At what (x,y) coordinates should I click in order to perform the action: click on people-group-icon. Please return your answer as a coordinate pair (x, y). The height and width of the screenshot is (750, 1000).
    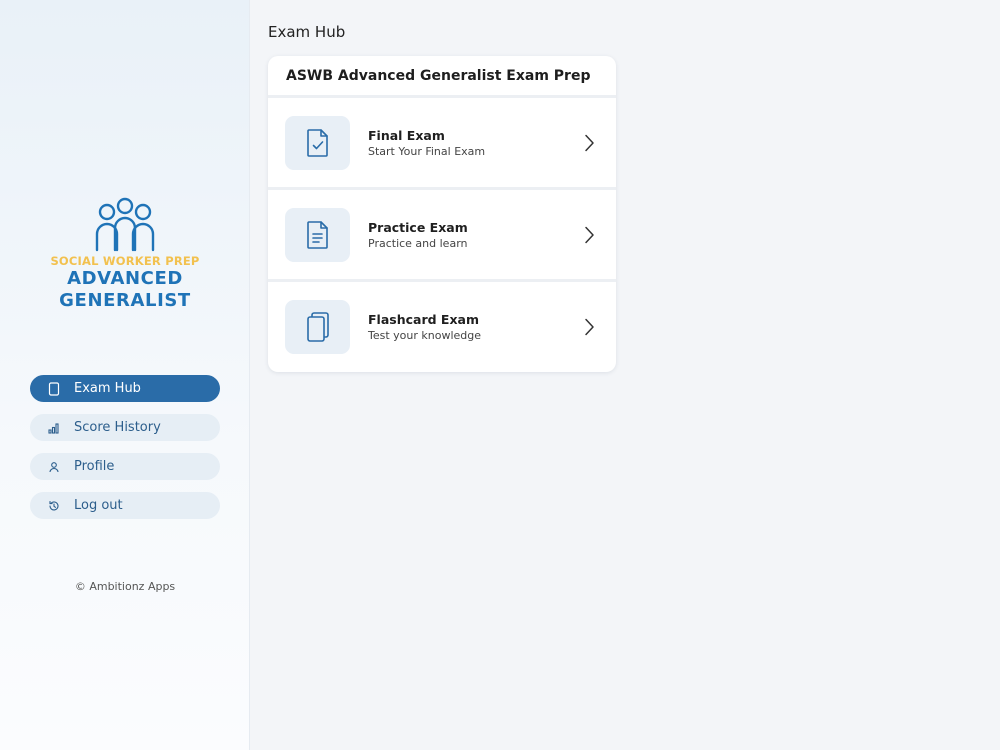
    Looking at the image, I should click on (125, 224).